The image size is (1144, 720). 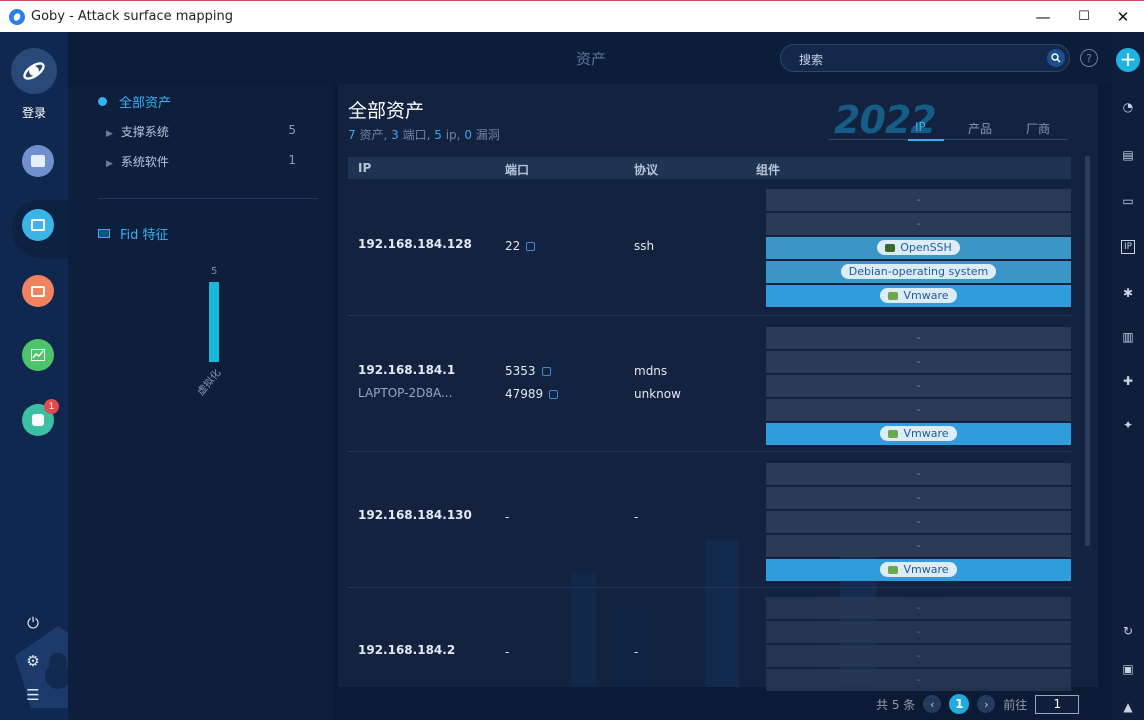 I want to click on current-page-button: 1, so click(x=959, y=704).